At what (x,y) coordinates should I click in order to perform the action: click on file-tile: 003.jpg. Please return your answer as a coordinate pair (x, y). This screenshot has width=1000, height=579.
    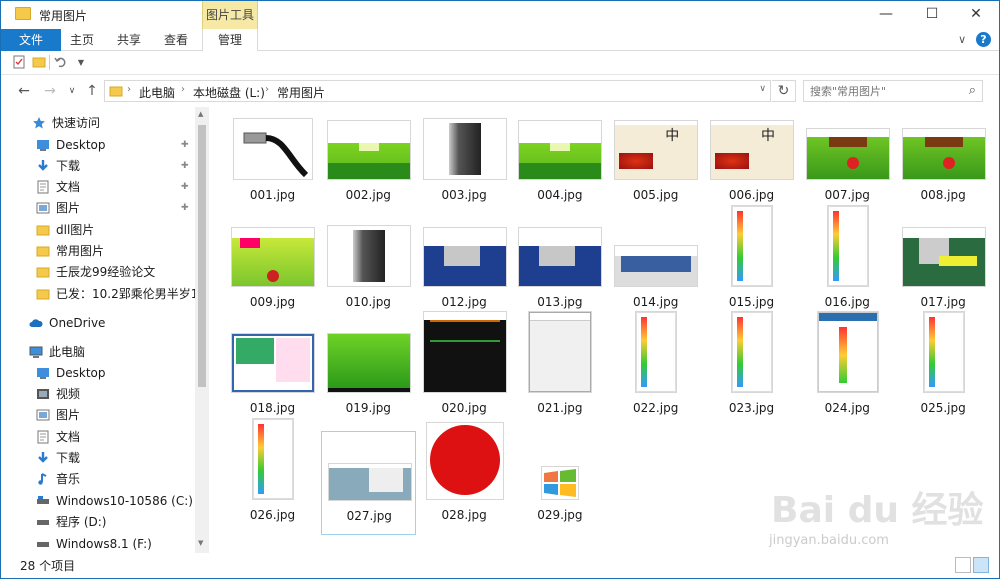
    Looking at the image, I should click on (464, 163).